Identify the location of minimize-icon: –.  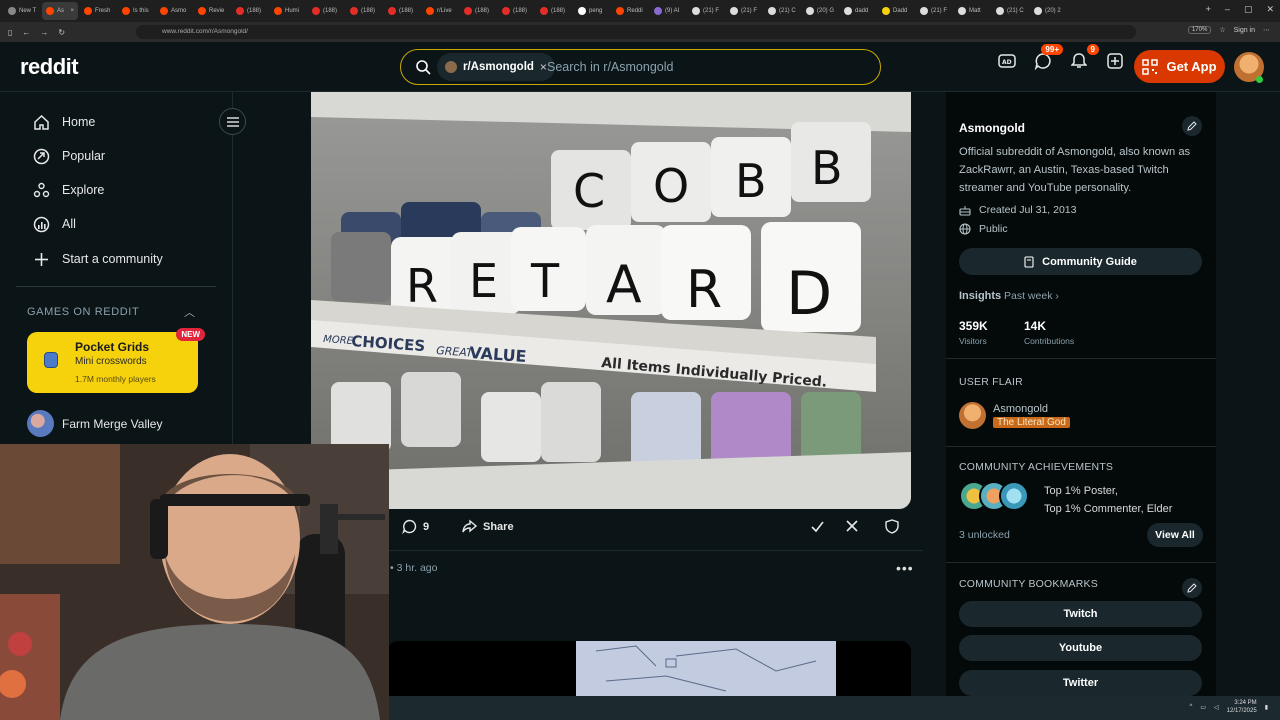
(1227, 9).